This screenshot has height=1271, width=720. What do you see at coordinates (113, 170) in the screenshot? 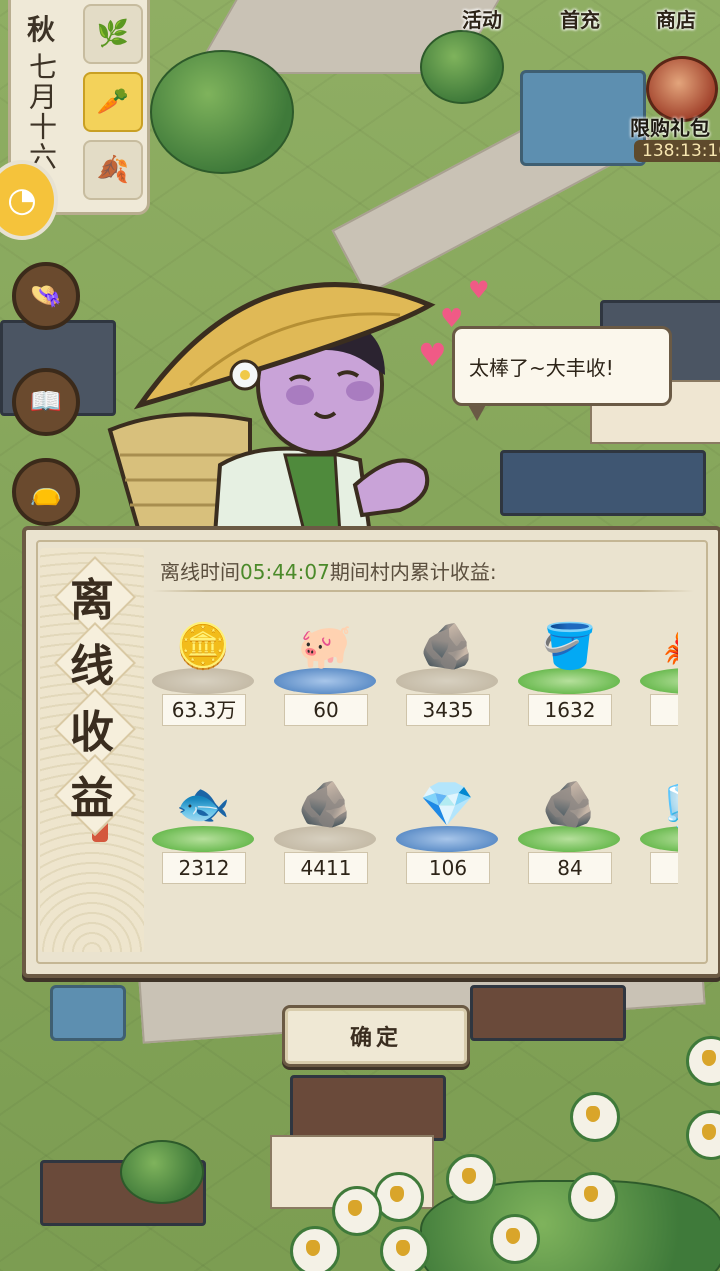
I see `tea-leaf-icon: 🍂` at bounding box center [113, 170].